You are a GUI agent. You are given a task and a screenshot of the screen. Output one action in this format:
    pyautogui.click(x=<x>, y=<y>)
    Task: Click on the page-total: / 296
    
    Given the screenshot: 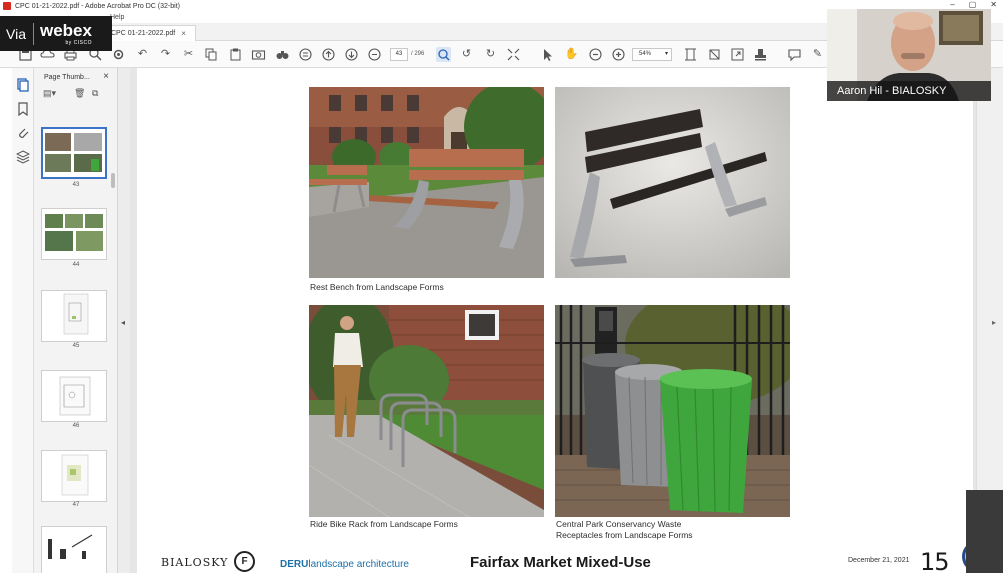 What is the action you would take?
    pyautogui.click(x=418, y=54)
    